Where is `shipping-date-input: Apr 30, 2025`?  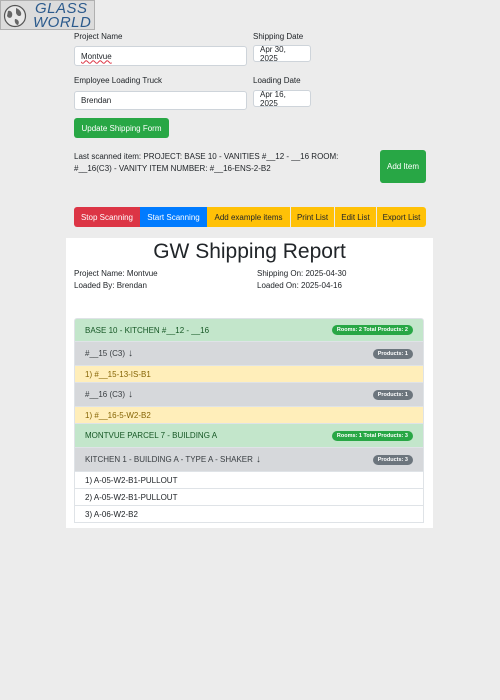 shipping-date-input: Apr 30, 2025 is located at coordinates (282, 53).